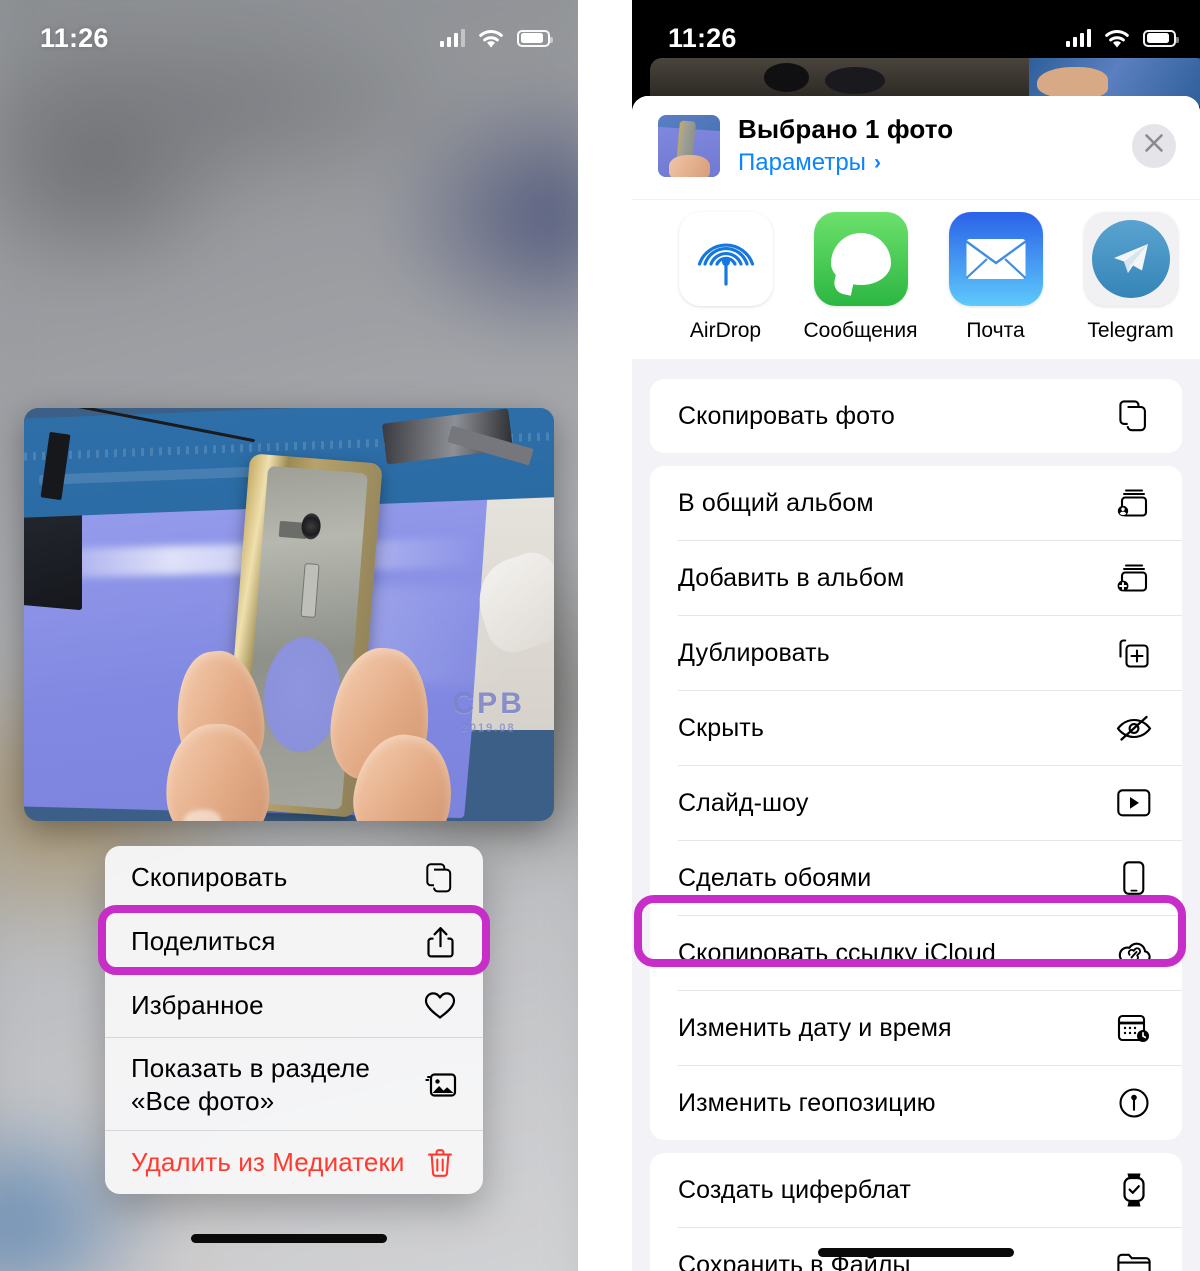 This screenshot has height=1271, width=1200. What do you see at coordinates (926, 163) in the screenshot?
I see `share-options-link: Параметры ›` at bounding box center [926, 163].